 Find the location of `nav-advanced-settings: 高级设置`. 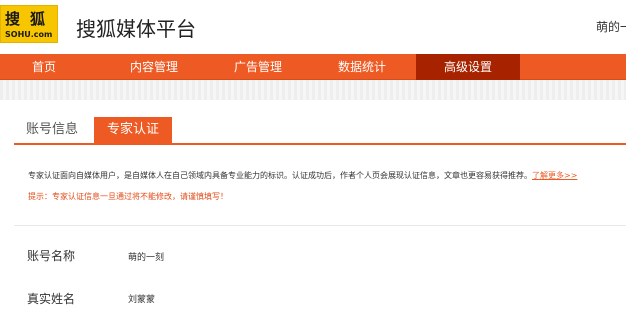

nav-advanced-settings: 高级设置 is located at coordinates (468, 67).